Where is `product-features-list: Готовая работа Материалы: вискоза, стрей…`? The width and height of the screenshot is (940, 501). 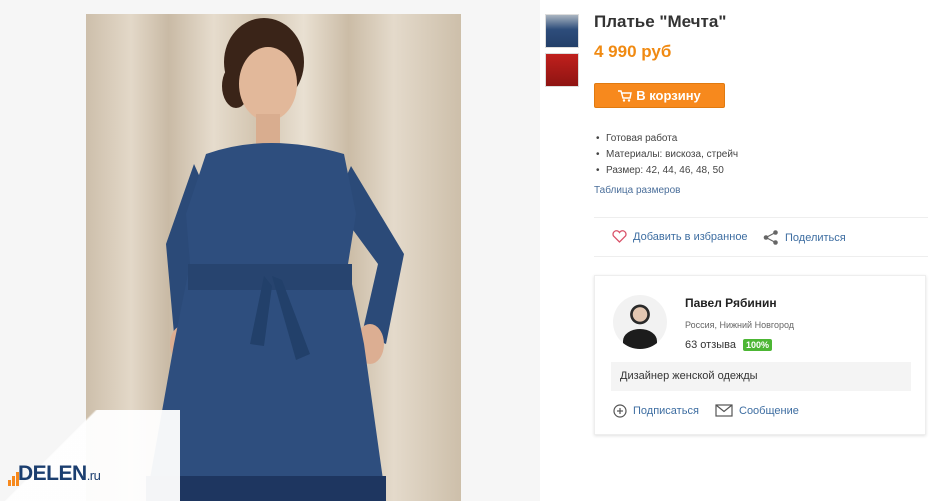
product-features-list: Готовая работа Материалы: вискоза, стрей… is located at coordinates (666, 155).